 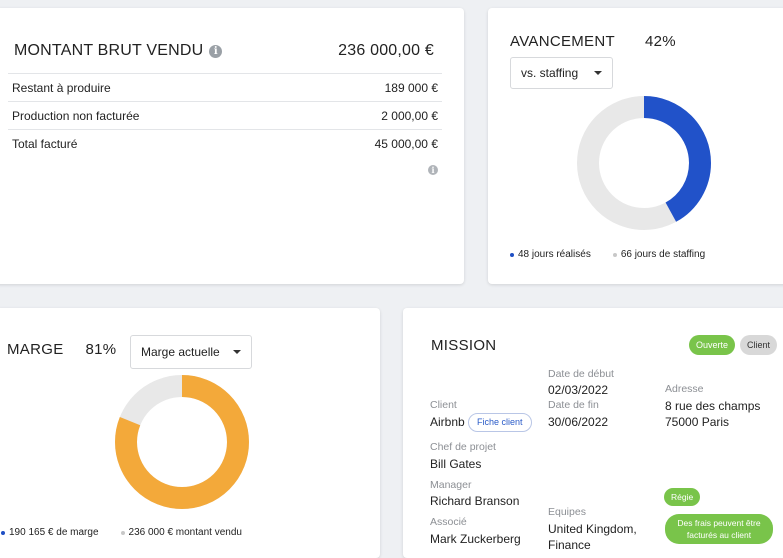 What do you see at coordinates (684, 389) in the screenshot?
I see `address-label: Adresse` at bounding box center [684, 389].